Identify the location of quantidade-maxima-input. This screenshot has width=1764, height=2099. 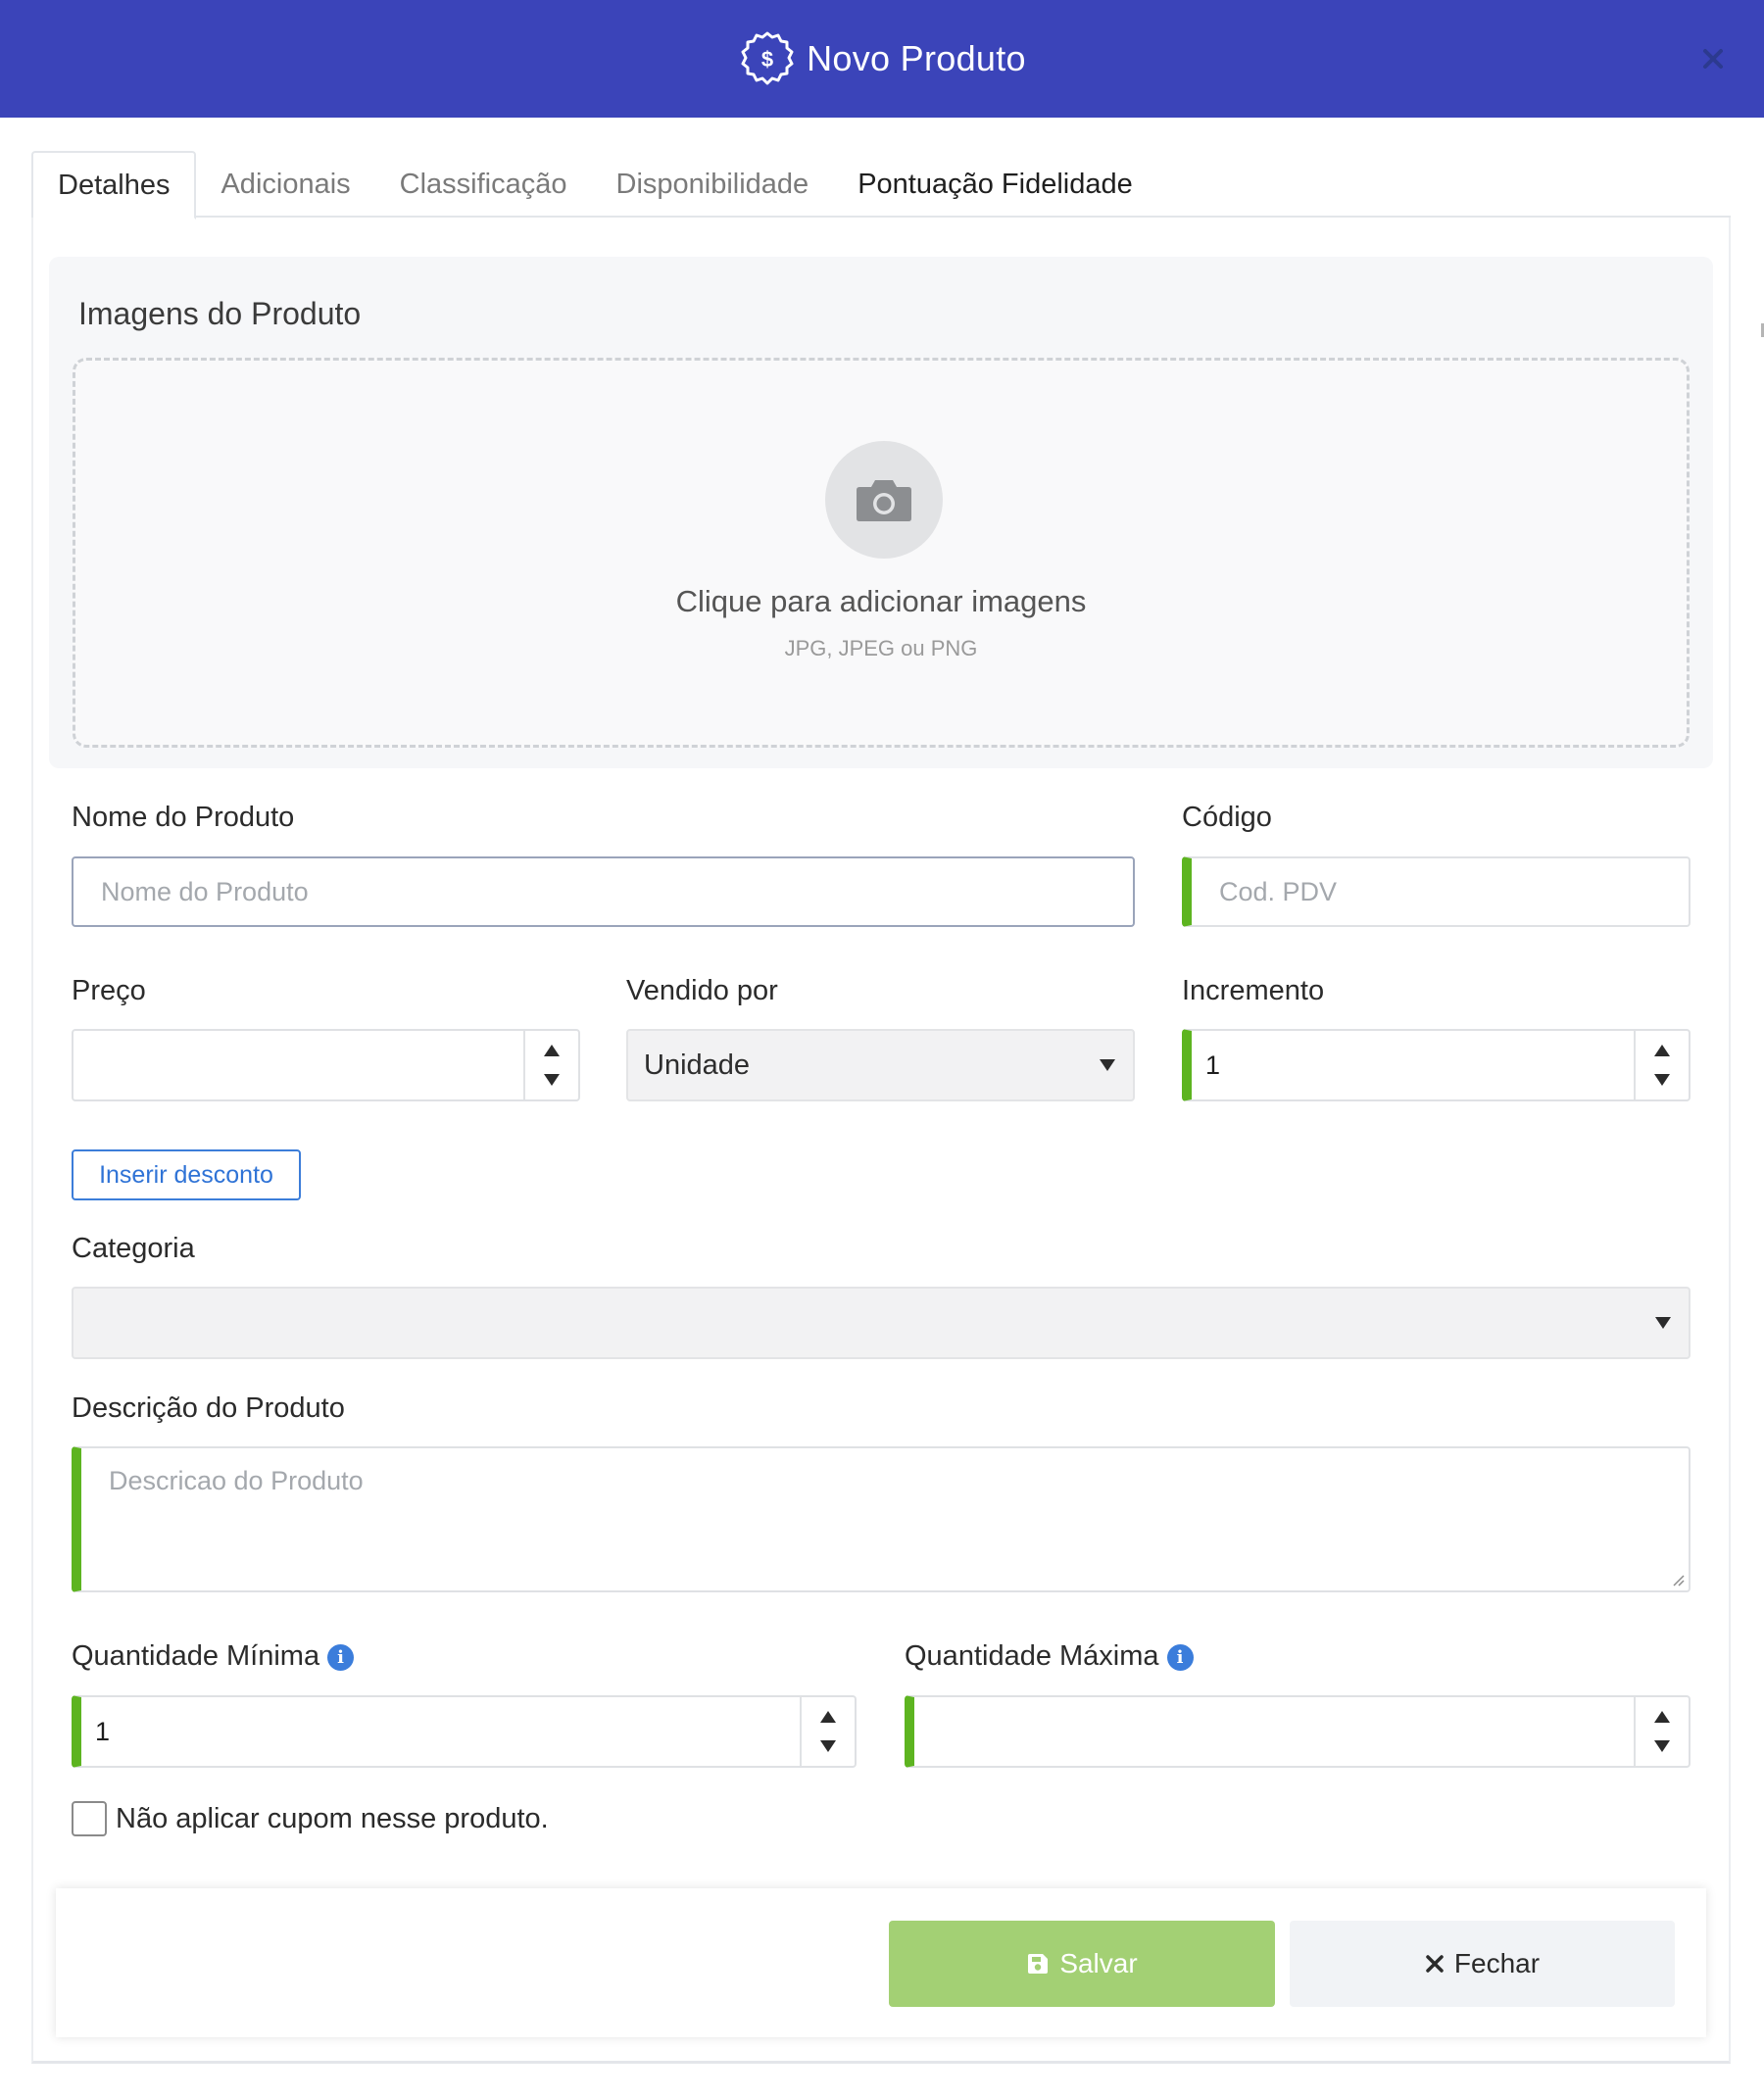
(1297, 1731).